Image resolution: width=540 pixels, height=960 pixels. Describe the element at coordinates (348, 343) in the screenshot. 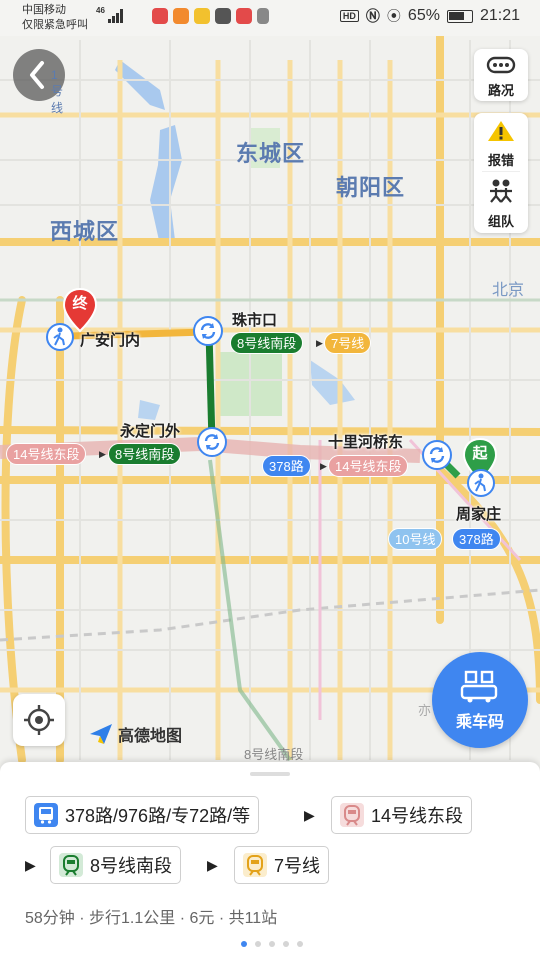

I see `tag-line7: 7号线` at that location.